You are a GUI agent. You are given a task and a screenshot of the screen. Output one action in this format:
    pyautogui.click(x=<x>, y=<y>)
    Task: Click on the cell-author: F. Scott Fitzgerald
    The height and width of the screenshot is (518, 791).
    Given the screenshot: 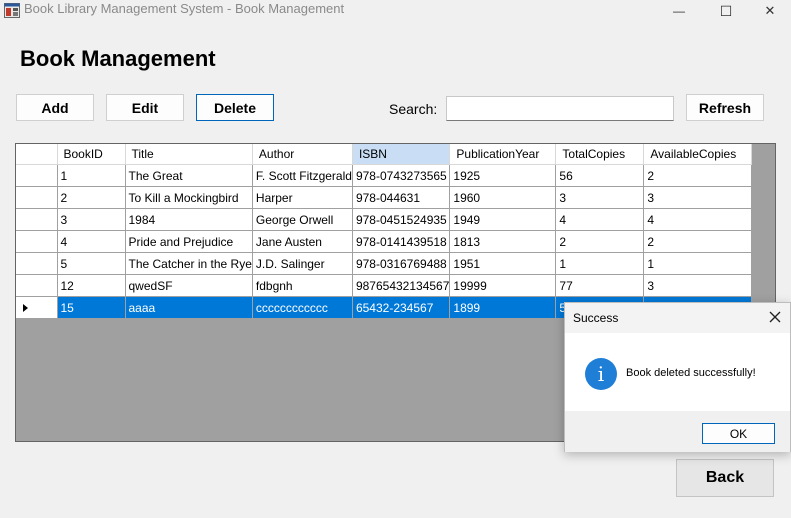 What is the action you would take?
    pyautogui.click(x=302, y=175)
    